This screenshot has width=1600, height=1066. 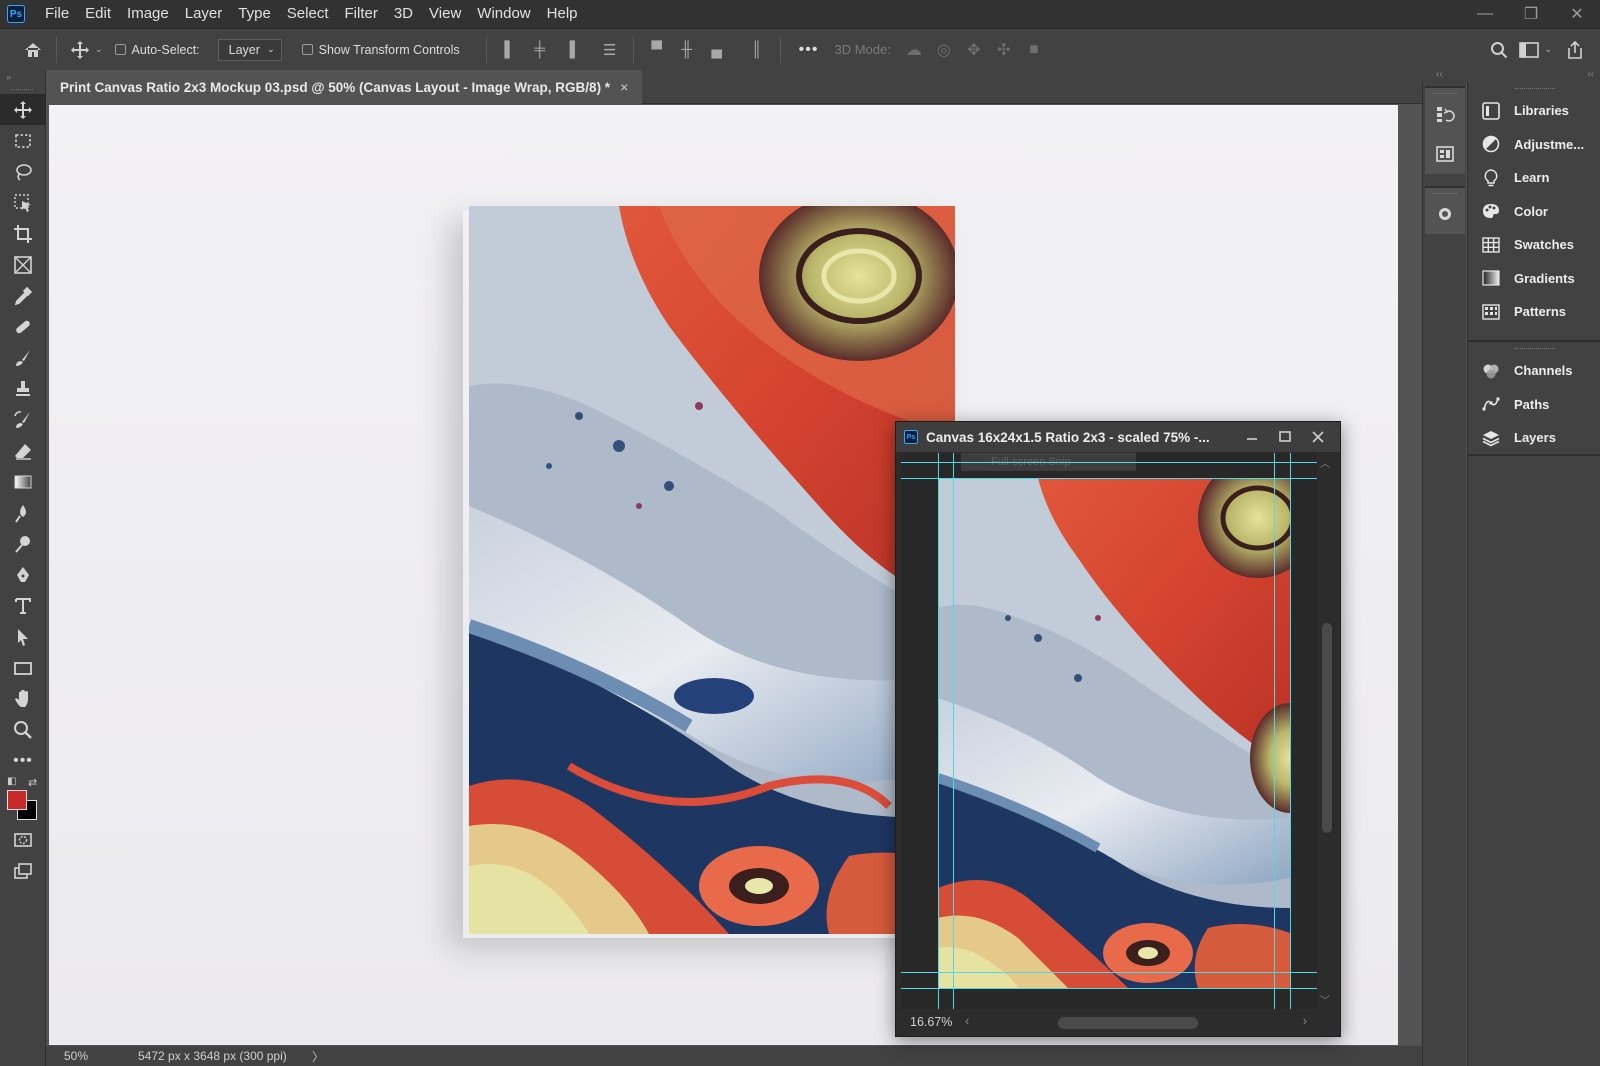 I want to click on menu-filter: Filter, so click(x=361, y=14).